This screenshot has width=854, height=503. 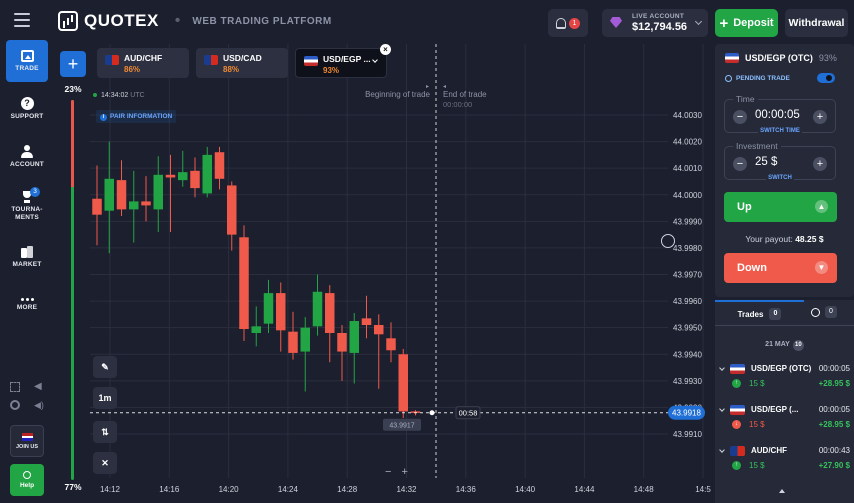 I want to click on close-icon: ×, so click(x=385, y=49).